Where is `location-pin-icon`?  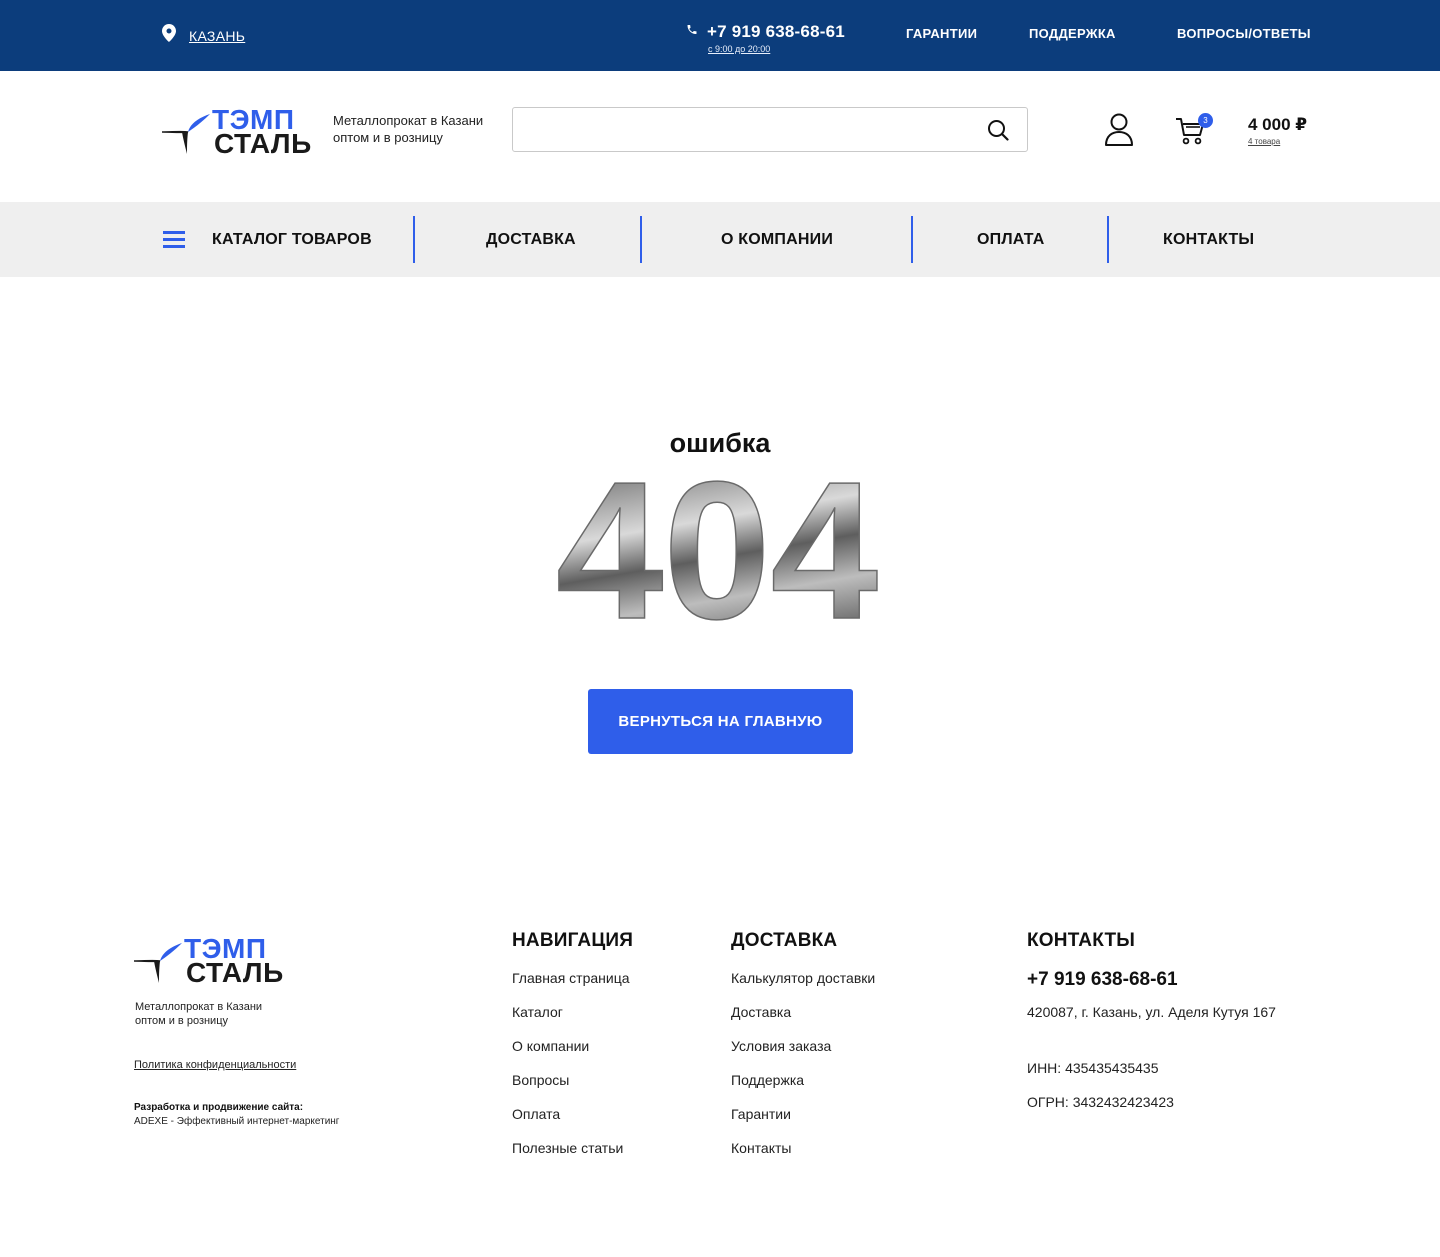 location-pin-icon is located at coordinates (169, 35).